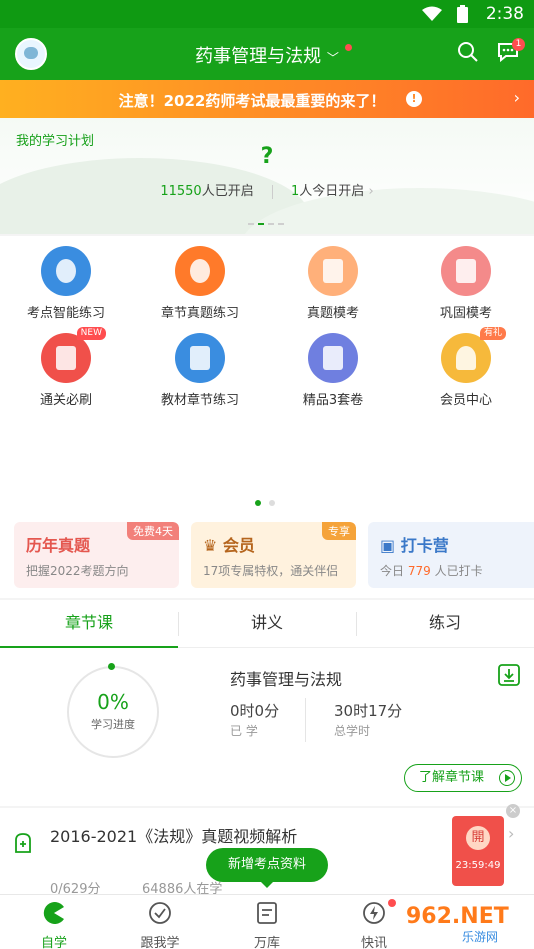  What do you see at coordinates (160, 925) in the screenshot?
I see `nav-follow-me: 跟我学` at bounding box center [160, 925].